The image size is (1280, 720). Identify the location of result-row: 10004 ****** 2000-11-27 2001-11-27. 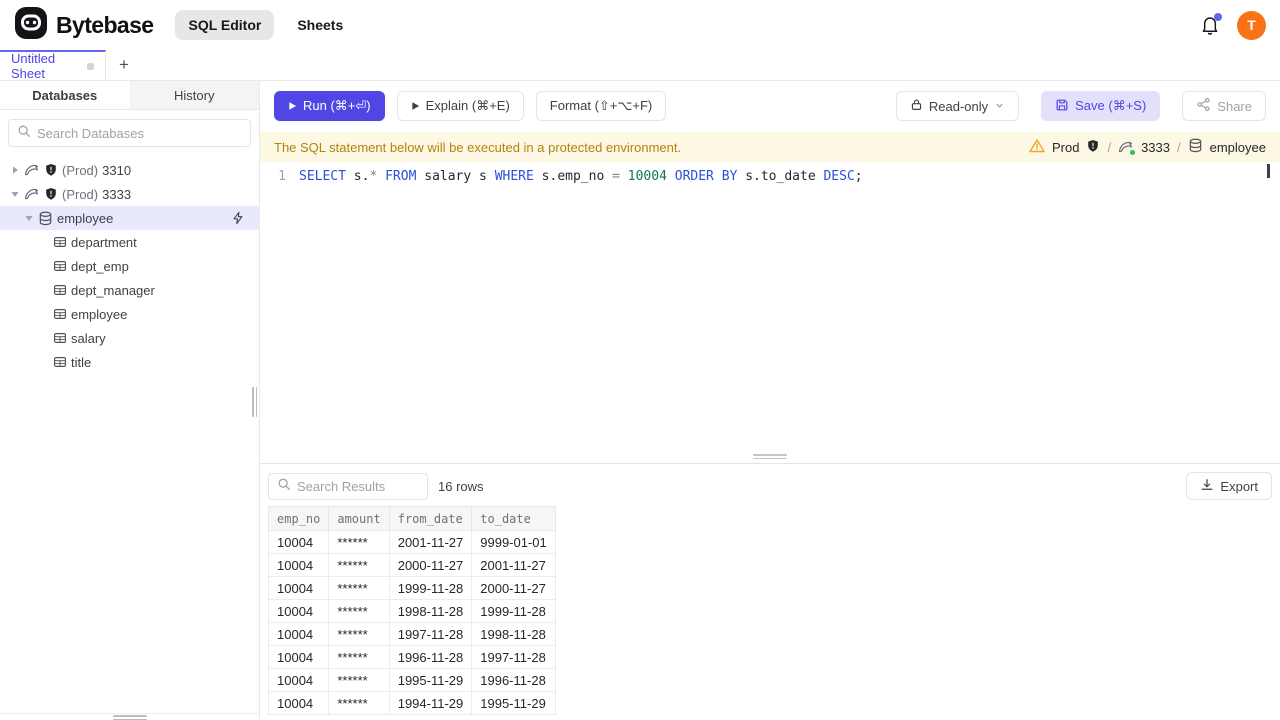
(411, 565).